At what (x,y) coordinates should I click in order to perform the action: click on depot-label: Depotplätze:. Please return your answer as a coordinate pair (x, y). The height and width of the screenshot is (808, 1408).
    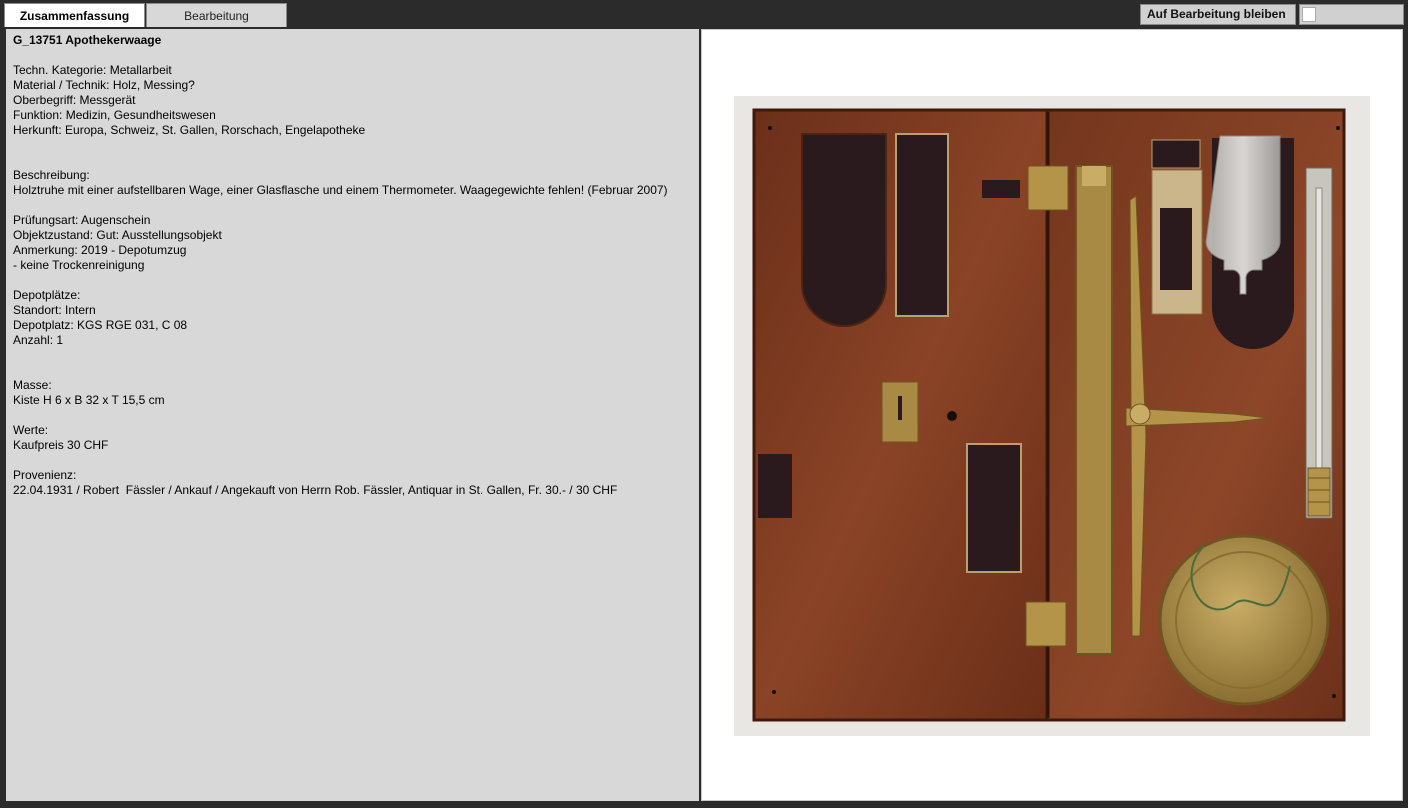
    Looking at the image, I should click on (47, 295).